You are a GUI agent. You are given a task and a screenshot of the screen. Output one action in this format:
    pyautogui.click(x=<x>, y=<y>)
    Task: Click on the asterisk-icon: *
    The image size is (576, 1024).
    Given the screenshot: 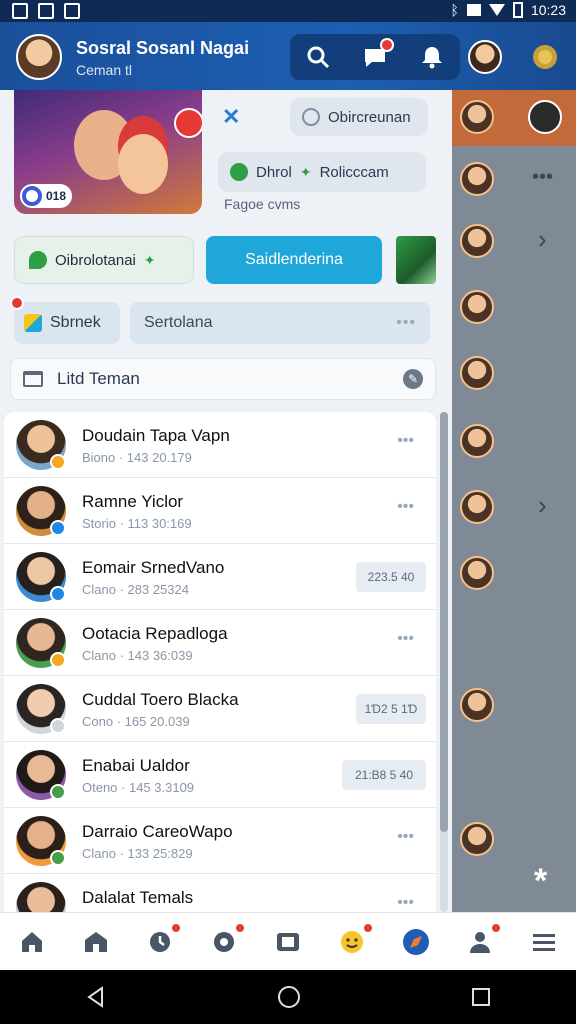 What is the action you would take?
    pyautogui.click(x=540, y=881)
    